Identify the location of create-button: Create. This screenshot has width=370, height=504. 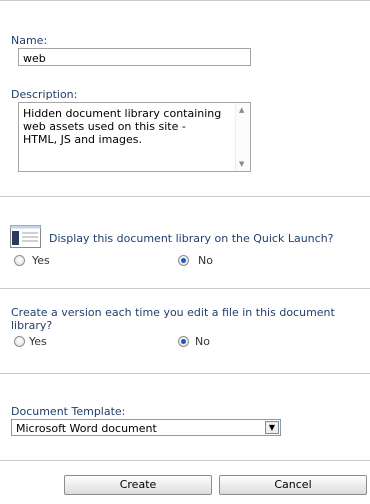
(138, 485).